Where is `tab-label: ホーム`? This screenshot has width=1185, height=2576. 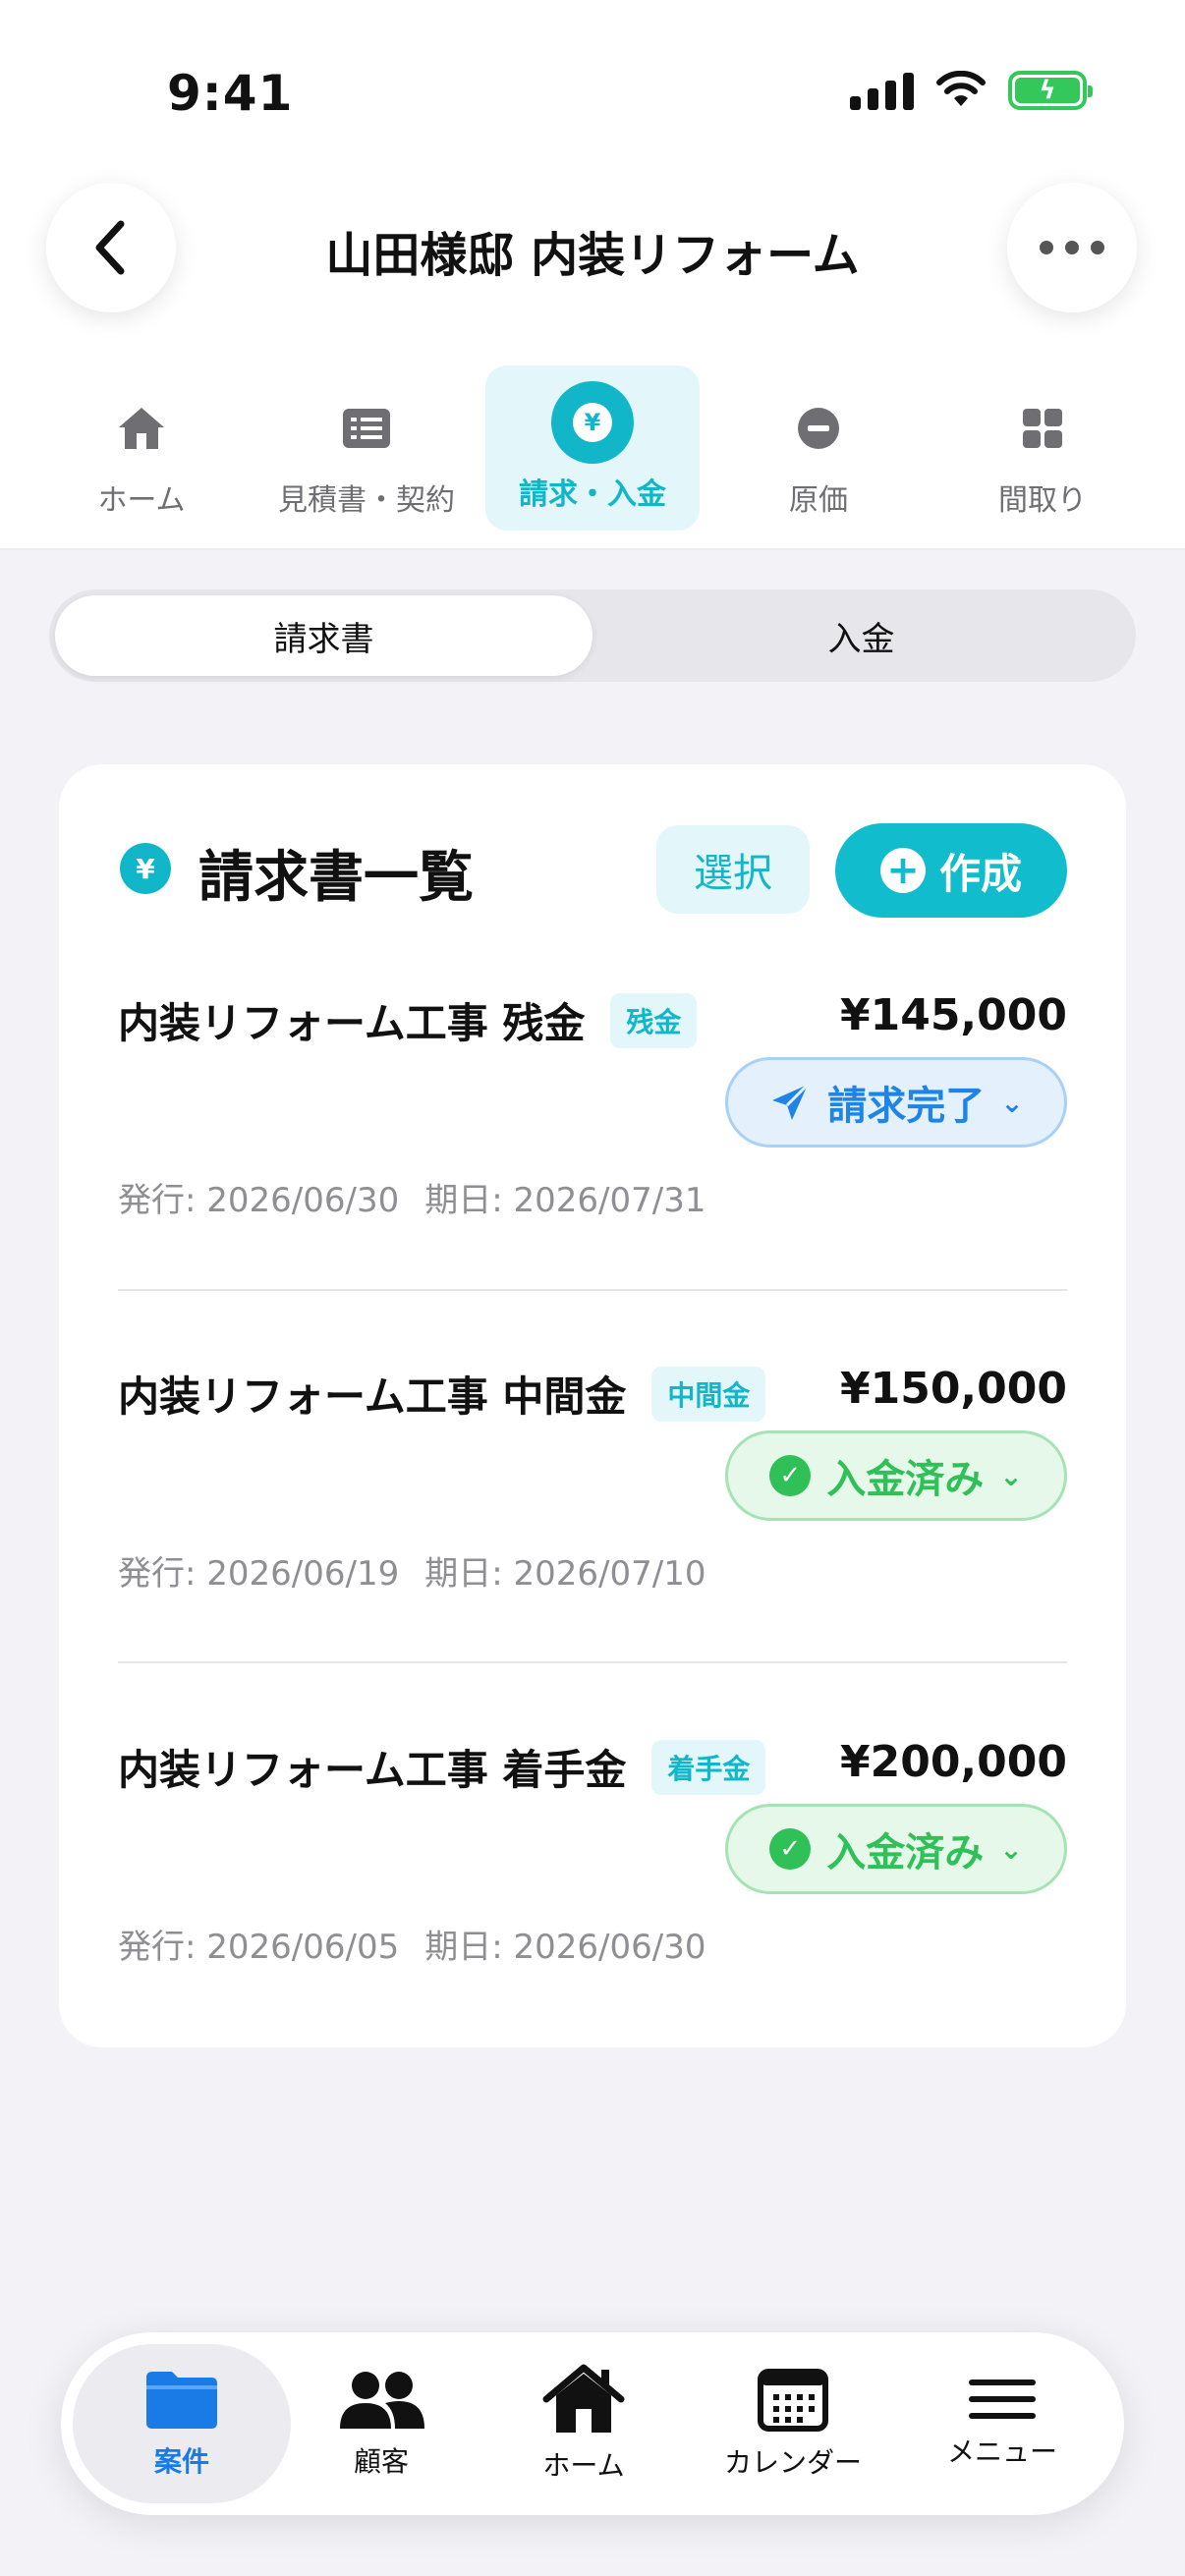 tab-label: ホーム is located at coordinates (141, 500).